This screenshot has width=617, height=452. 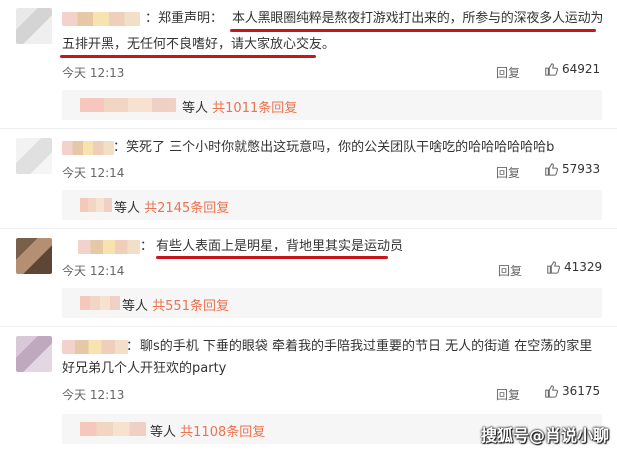 I want to click on like-count: 36175, so click(x=581, y=391).